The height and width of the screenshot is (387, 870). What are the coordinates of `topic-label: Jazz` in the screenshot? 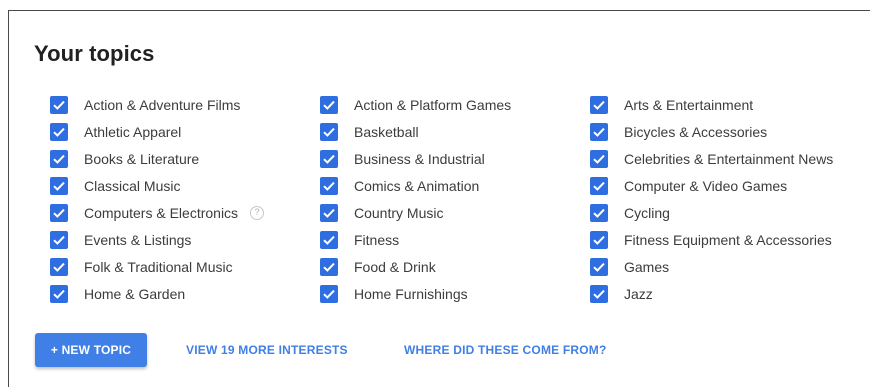 It's located at (638, 293).